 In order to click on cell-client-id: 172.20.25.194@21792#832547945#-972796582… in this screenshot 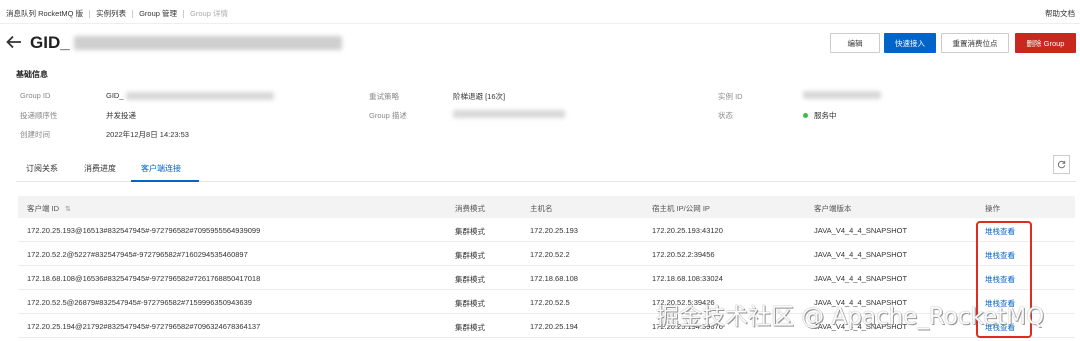, I will do `click(144, 326)`.